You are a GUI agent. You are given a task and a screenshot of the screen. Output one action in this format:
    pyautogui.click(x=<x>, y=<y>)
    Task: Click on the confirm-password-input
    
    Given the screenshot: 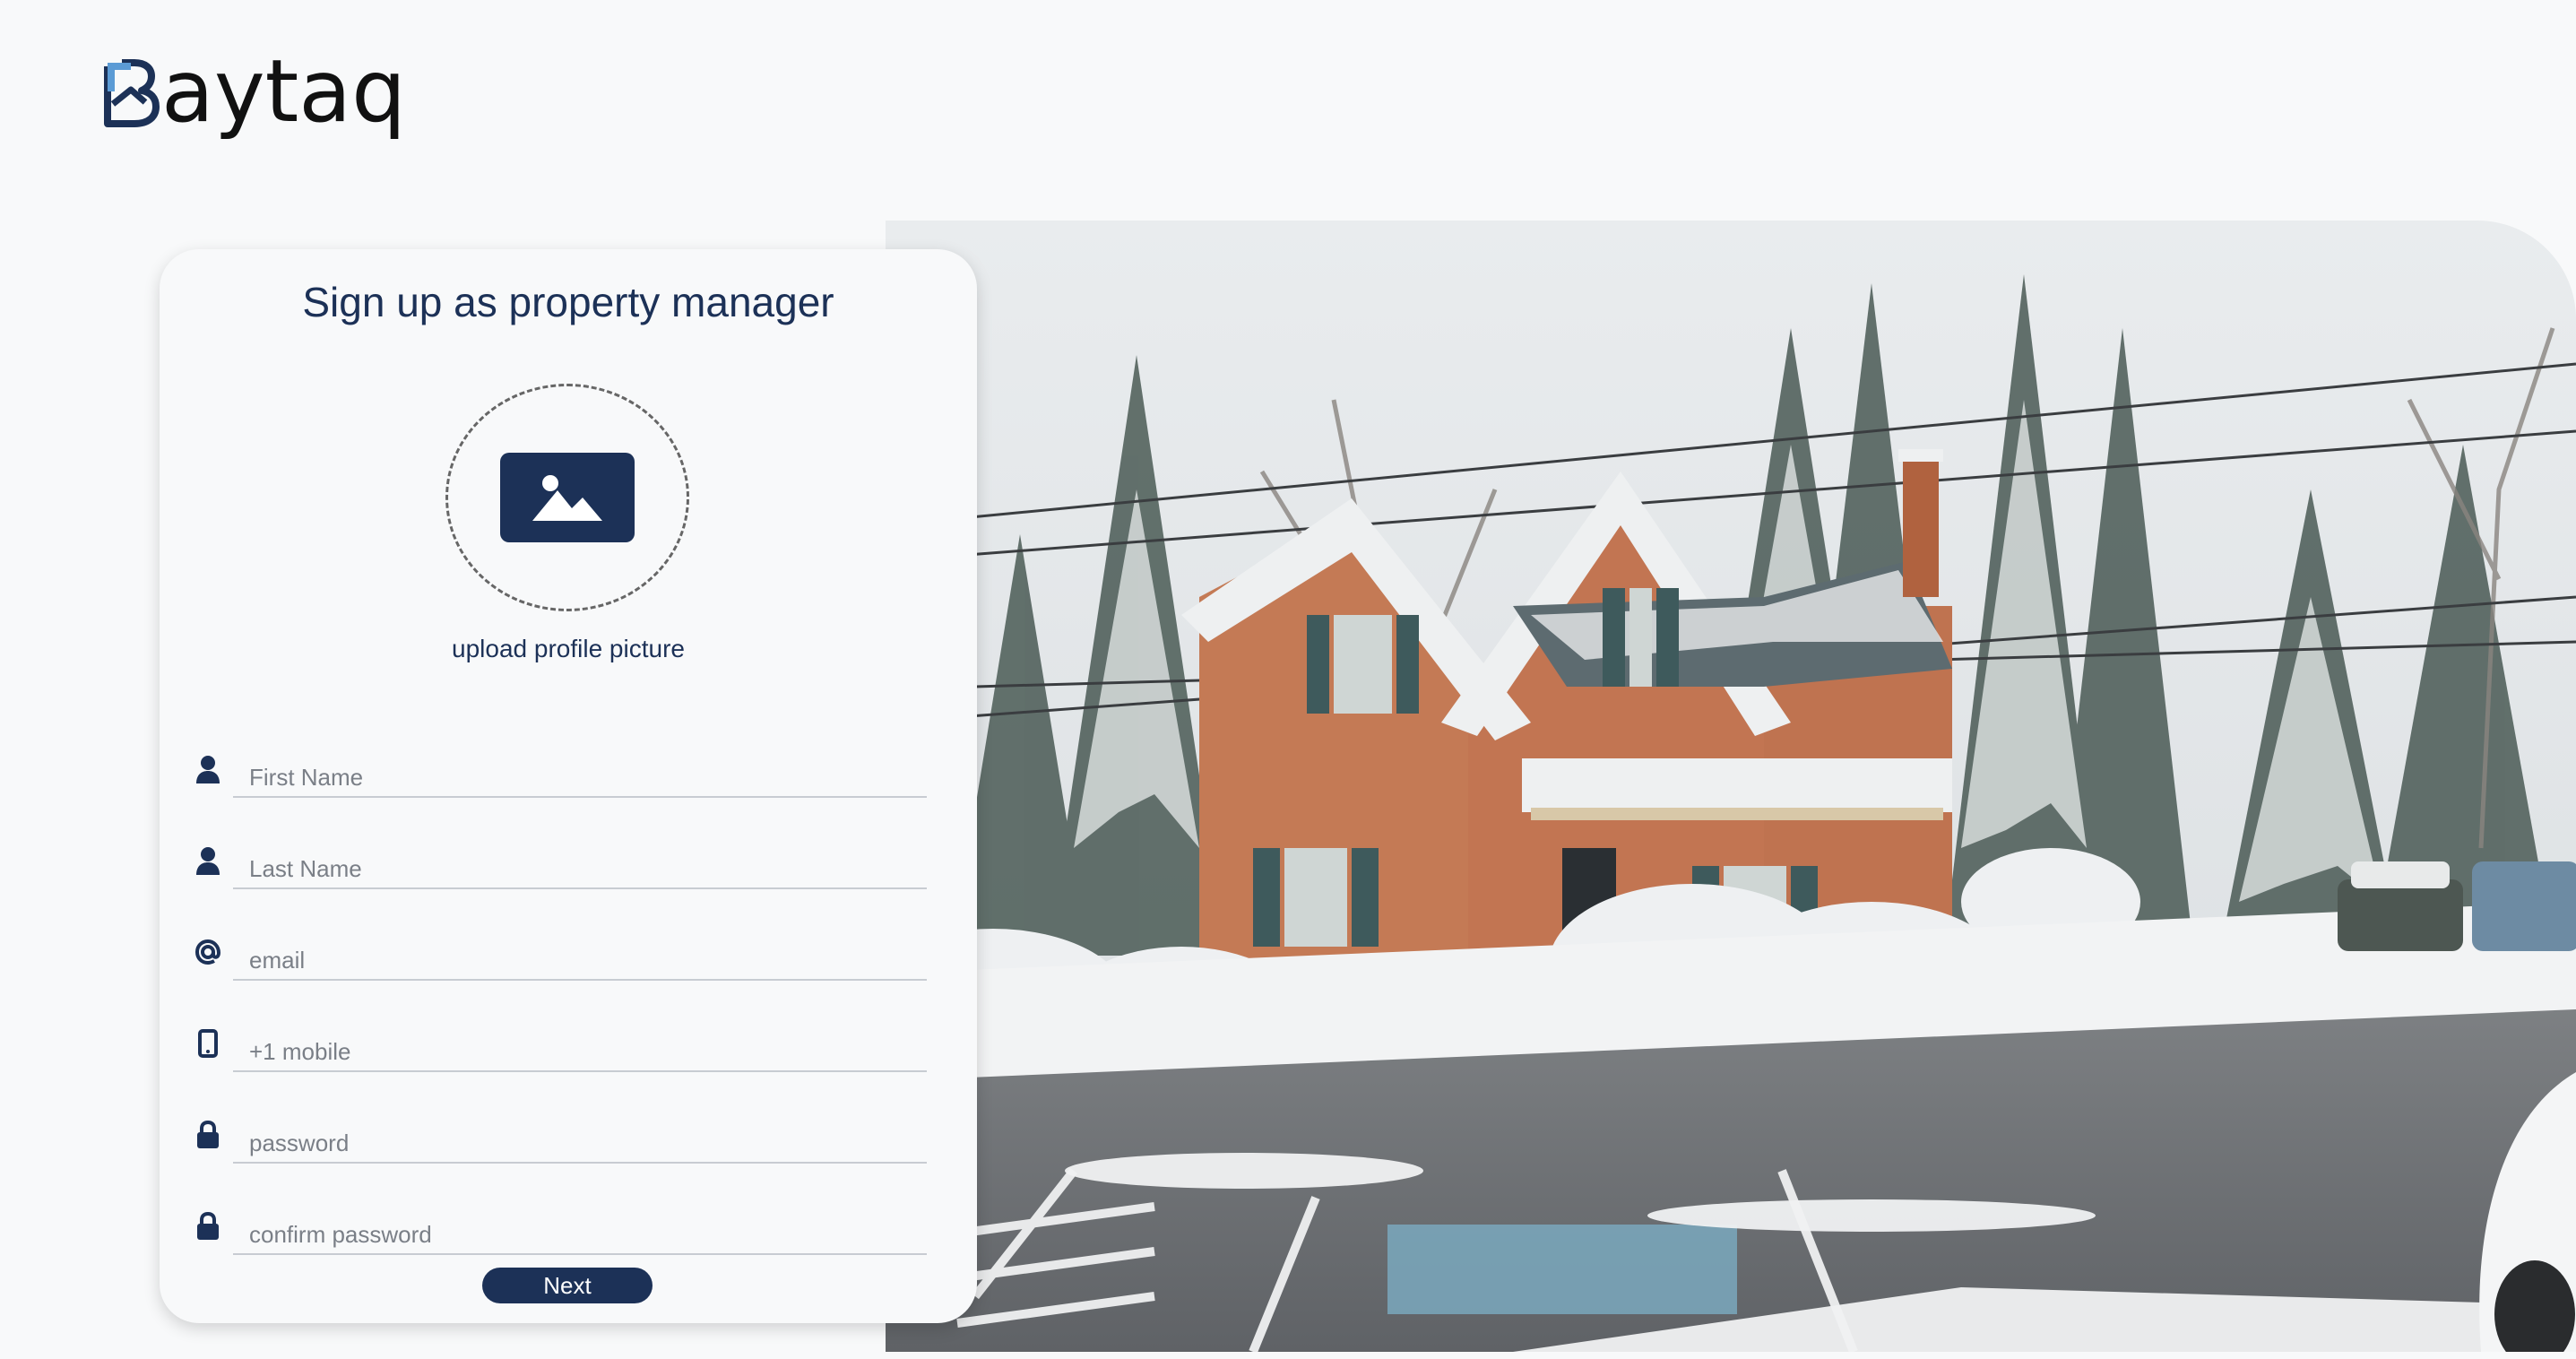 What is the action you would take?
    pyautogui.click(x=580, y=1229)
    